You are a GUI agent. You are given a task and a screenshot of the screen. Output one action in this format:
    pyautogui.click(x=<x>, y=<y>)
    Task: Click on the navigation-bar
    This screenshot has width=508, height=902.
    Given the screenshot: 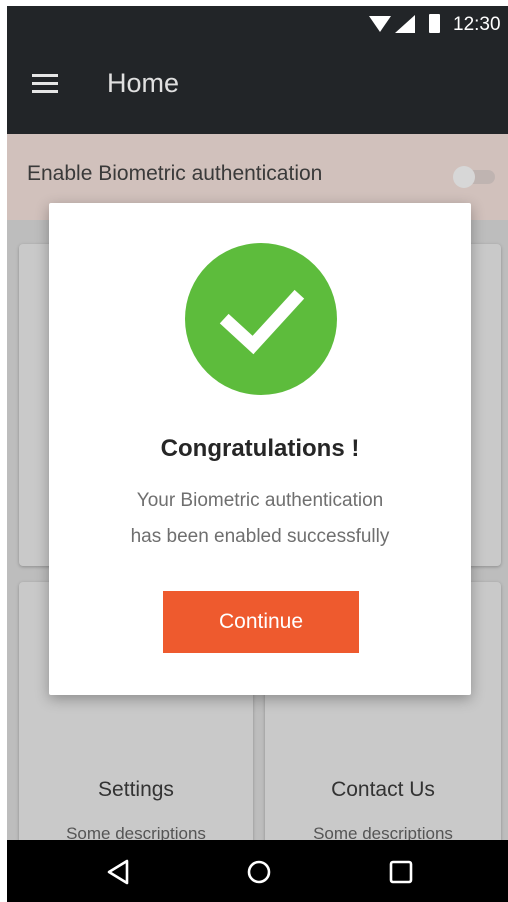 What is the action you would take?
    pyautogui.click(x=257, y=871)
    